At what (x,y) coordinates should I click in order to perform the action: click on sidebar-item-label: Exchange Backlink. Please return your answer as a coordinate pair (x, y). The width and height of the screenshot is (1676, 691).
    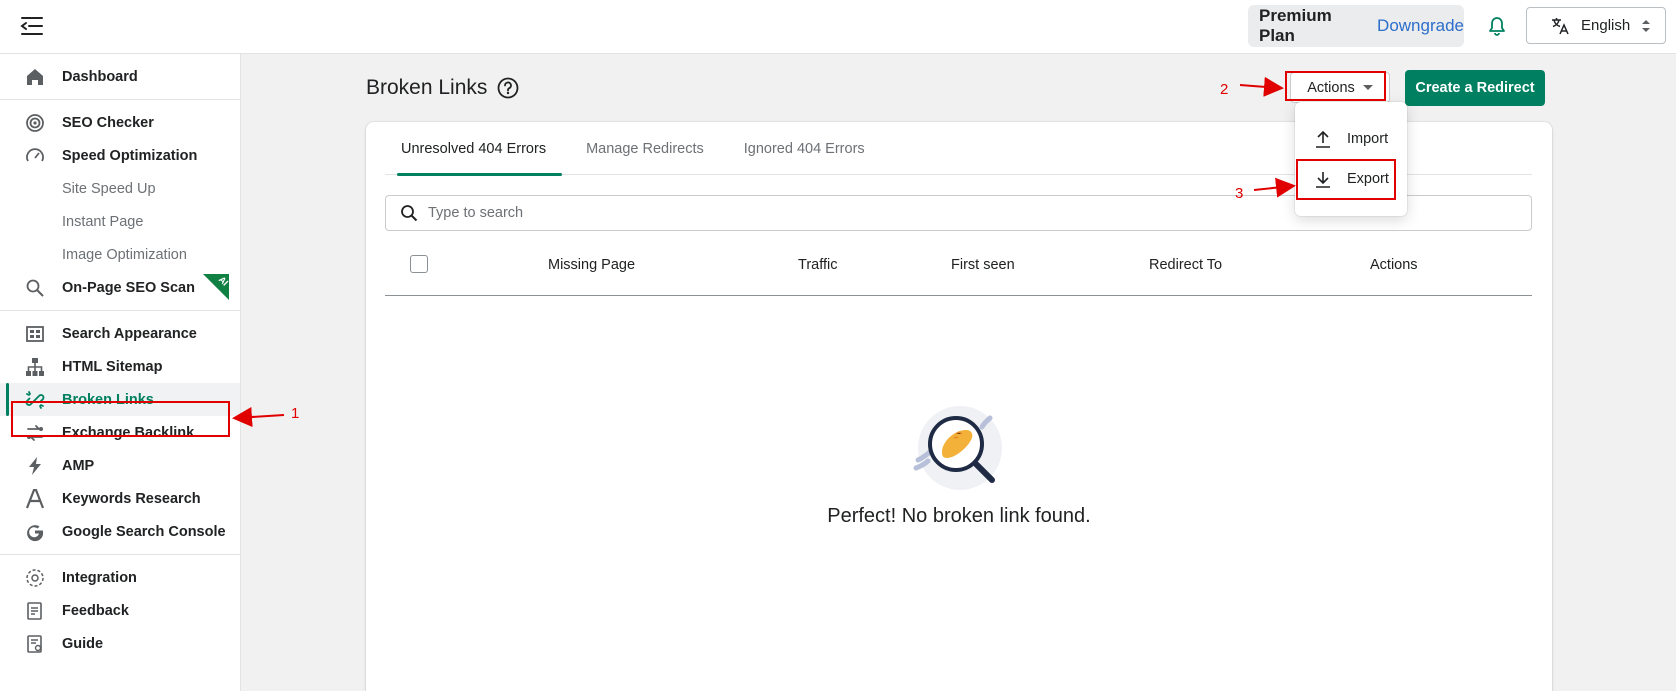
    Looking at the image, I should click on (128, 432).